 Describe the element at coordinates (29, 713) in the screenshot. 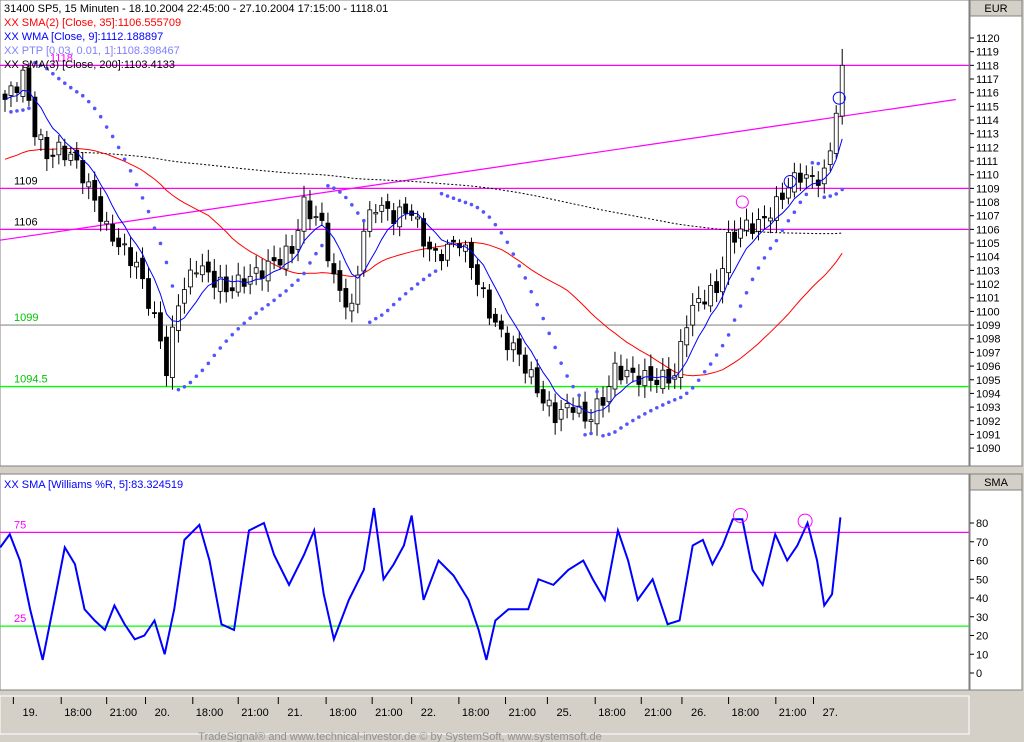

I see `time-tick-label: 19.` at that location.